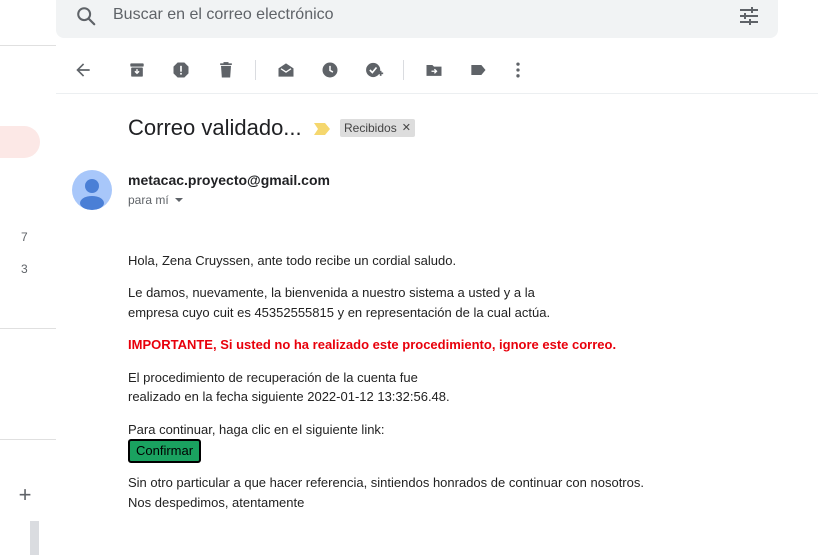  I want to click on add-to-tasks-icon, so click(374, 70).